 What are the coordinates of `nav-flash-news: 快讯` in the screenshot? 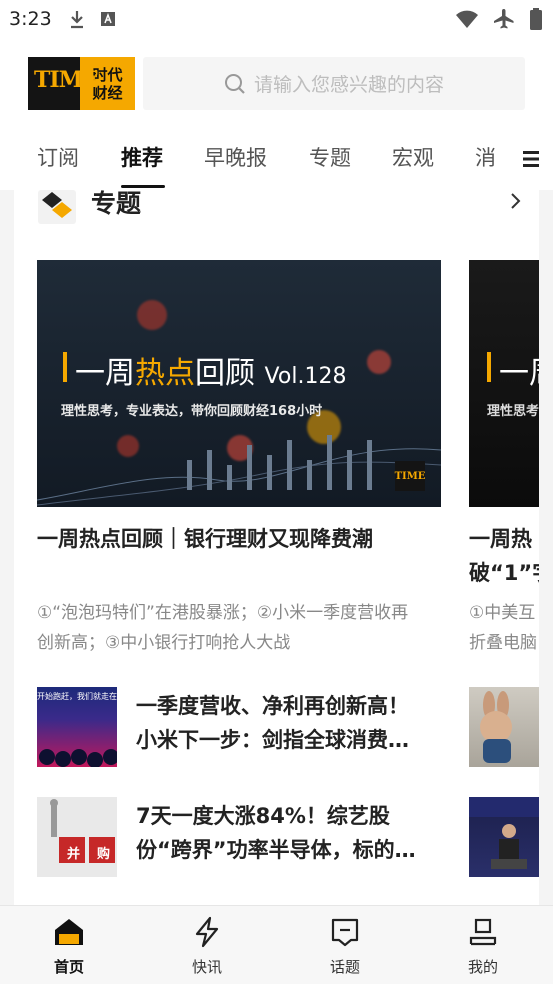 It's located at (207, 945).